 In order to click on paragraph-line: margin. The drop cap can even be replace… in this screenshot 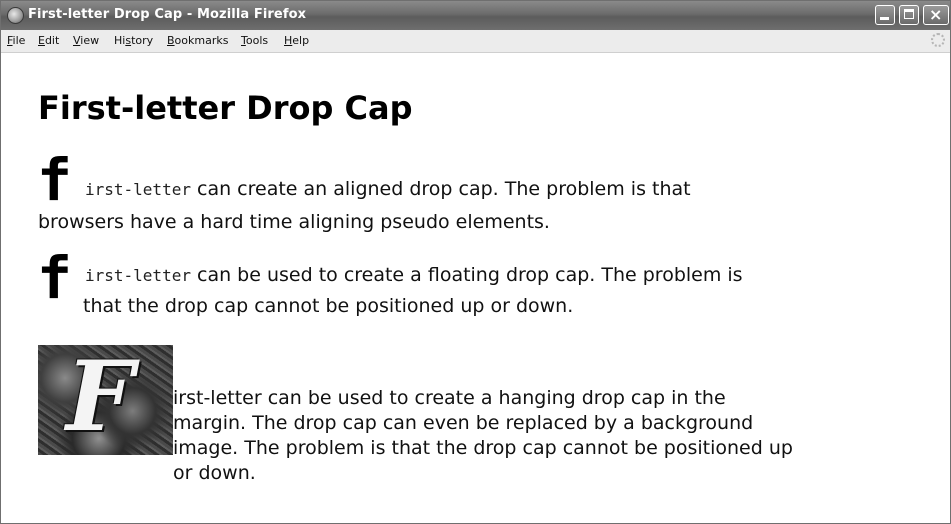, I will do `click(463, 423)`.